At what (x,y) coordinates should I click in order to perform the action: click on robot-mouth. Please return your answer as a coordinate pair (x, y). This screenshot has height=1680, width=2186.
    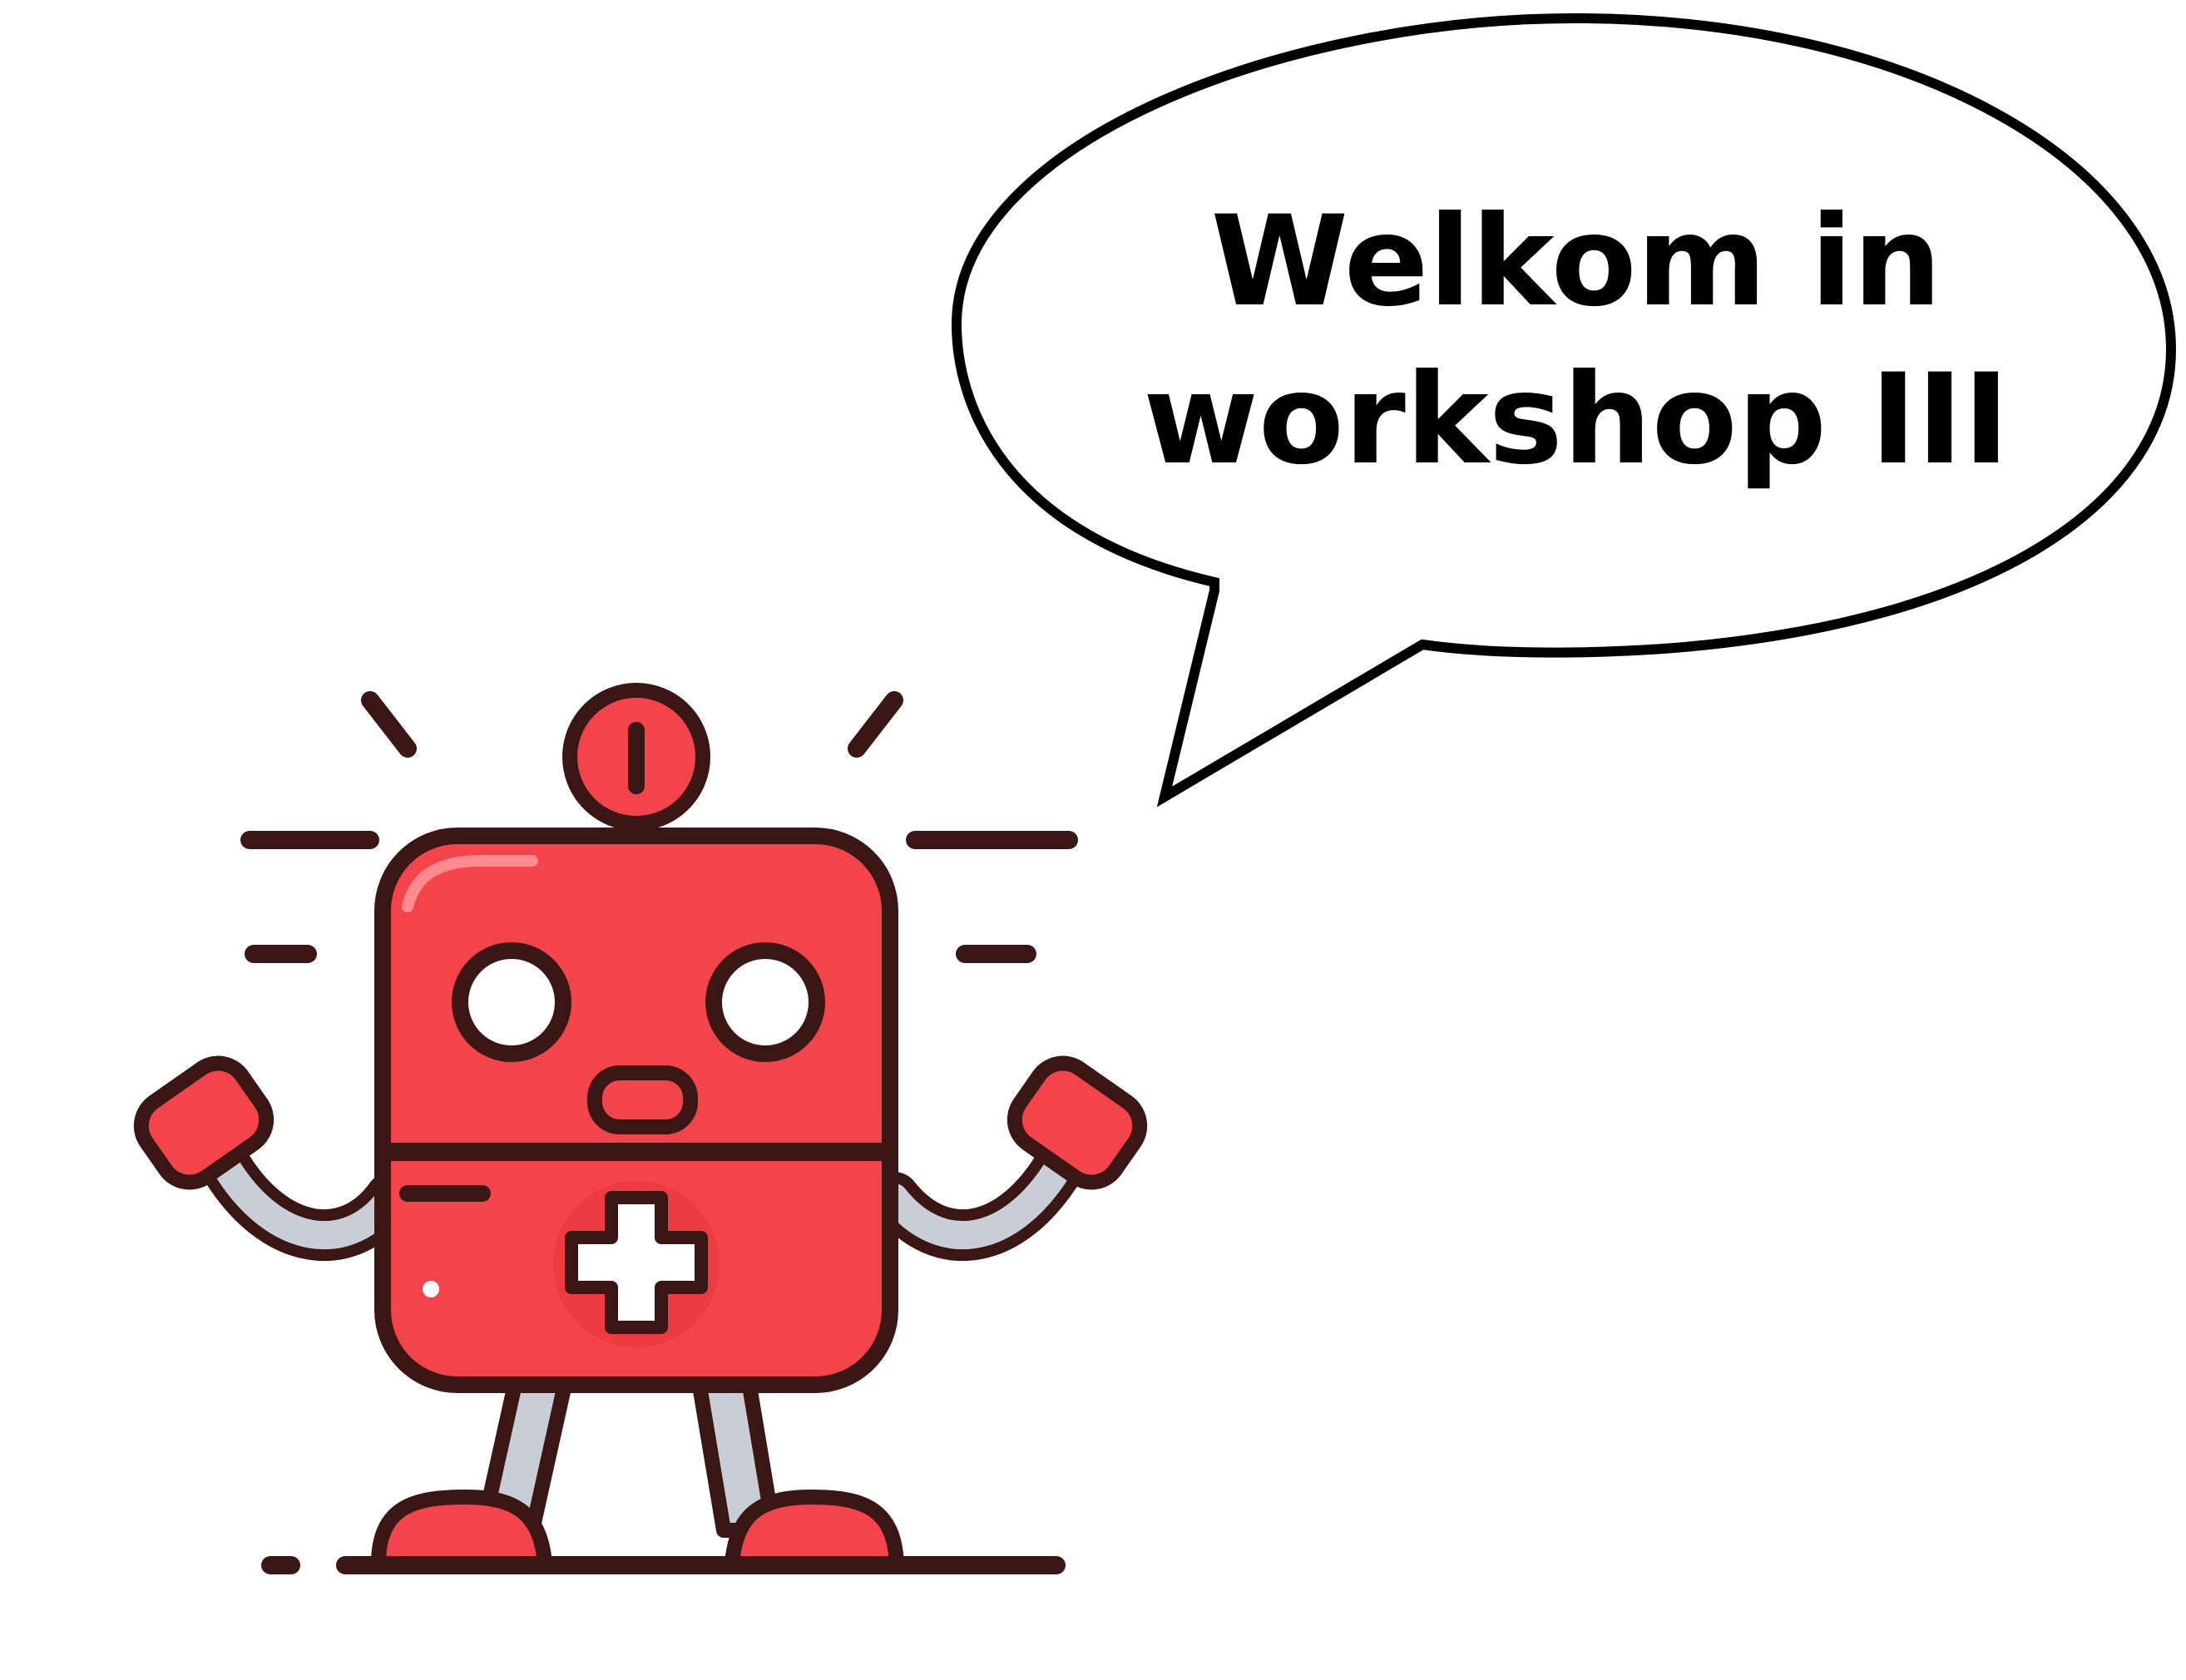
    Looking at the image, I should click on (642, 1099).